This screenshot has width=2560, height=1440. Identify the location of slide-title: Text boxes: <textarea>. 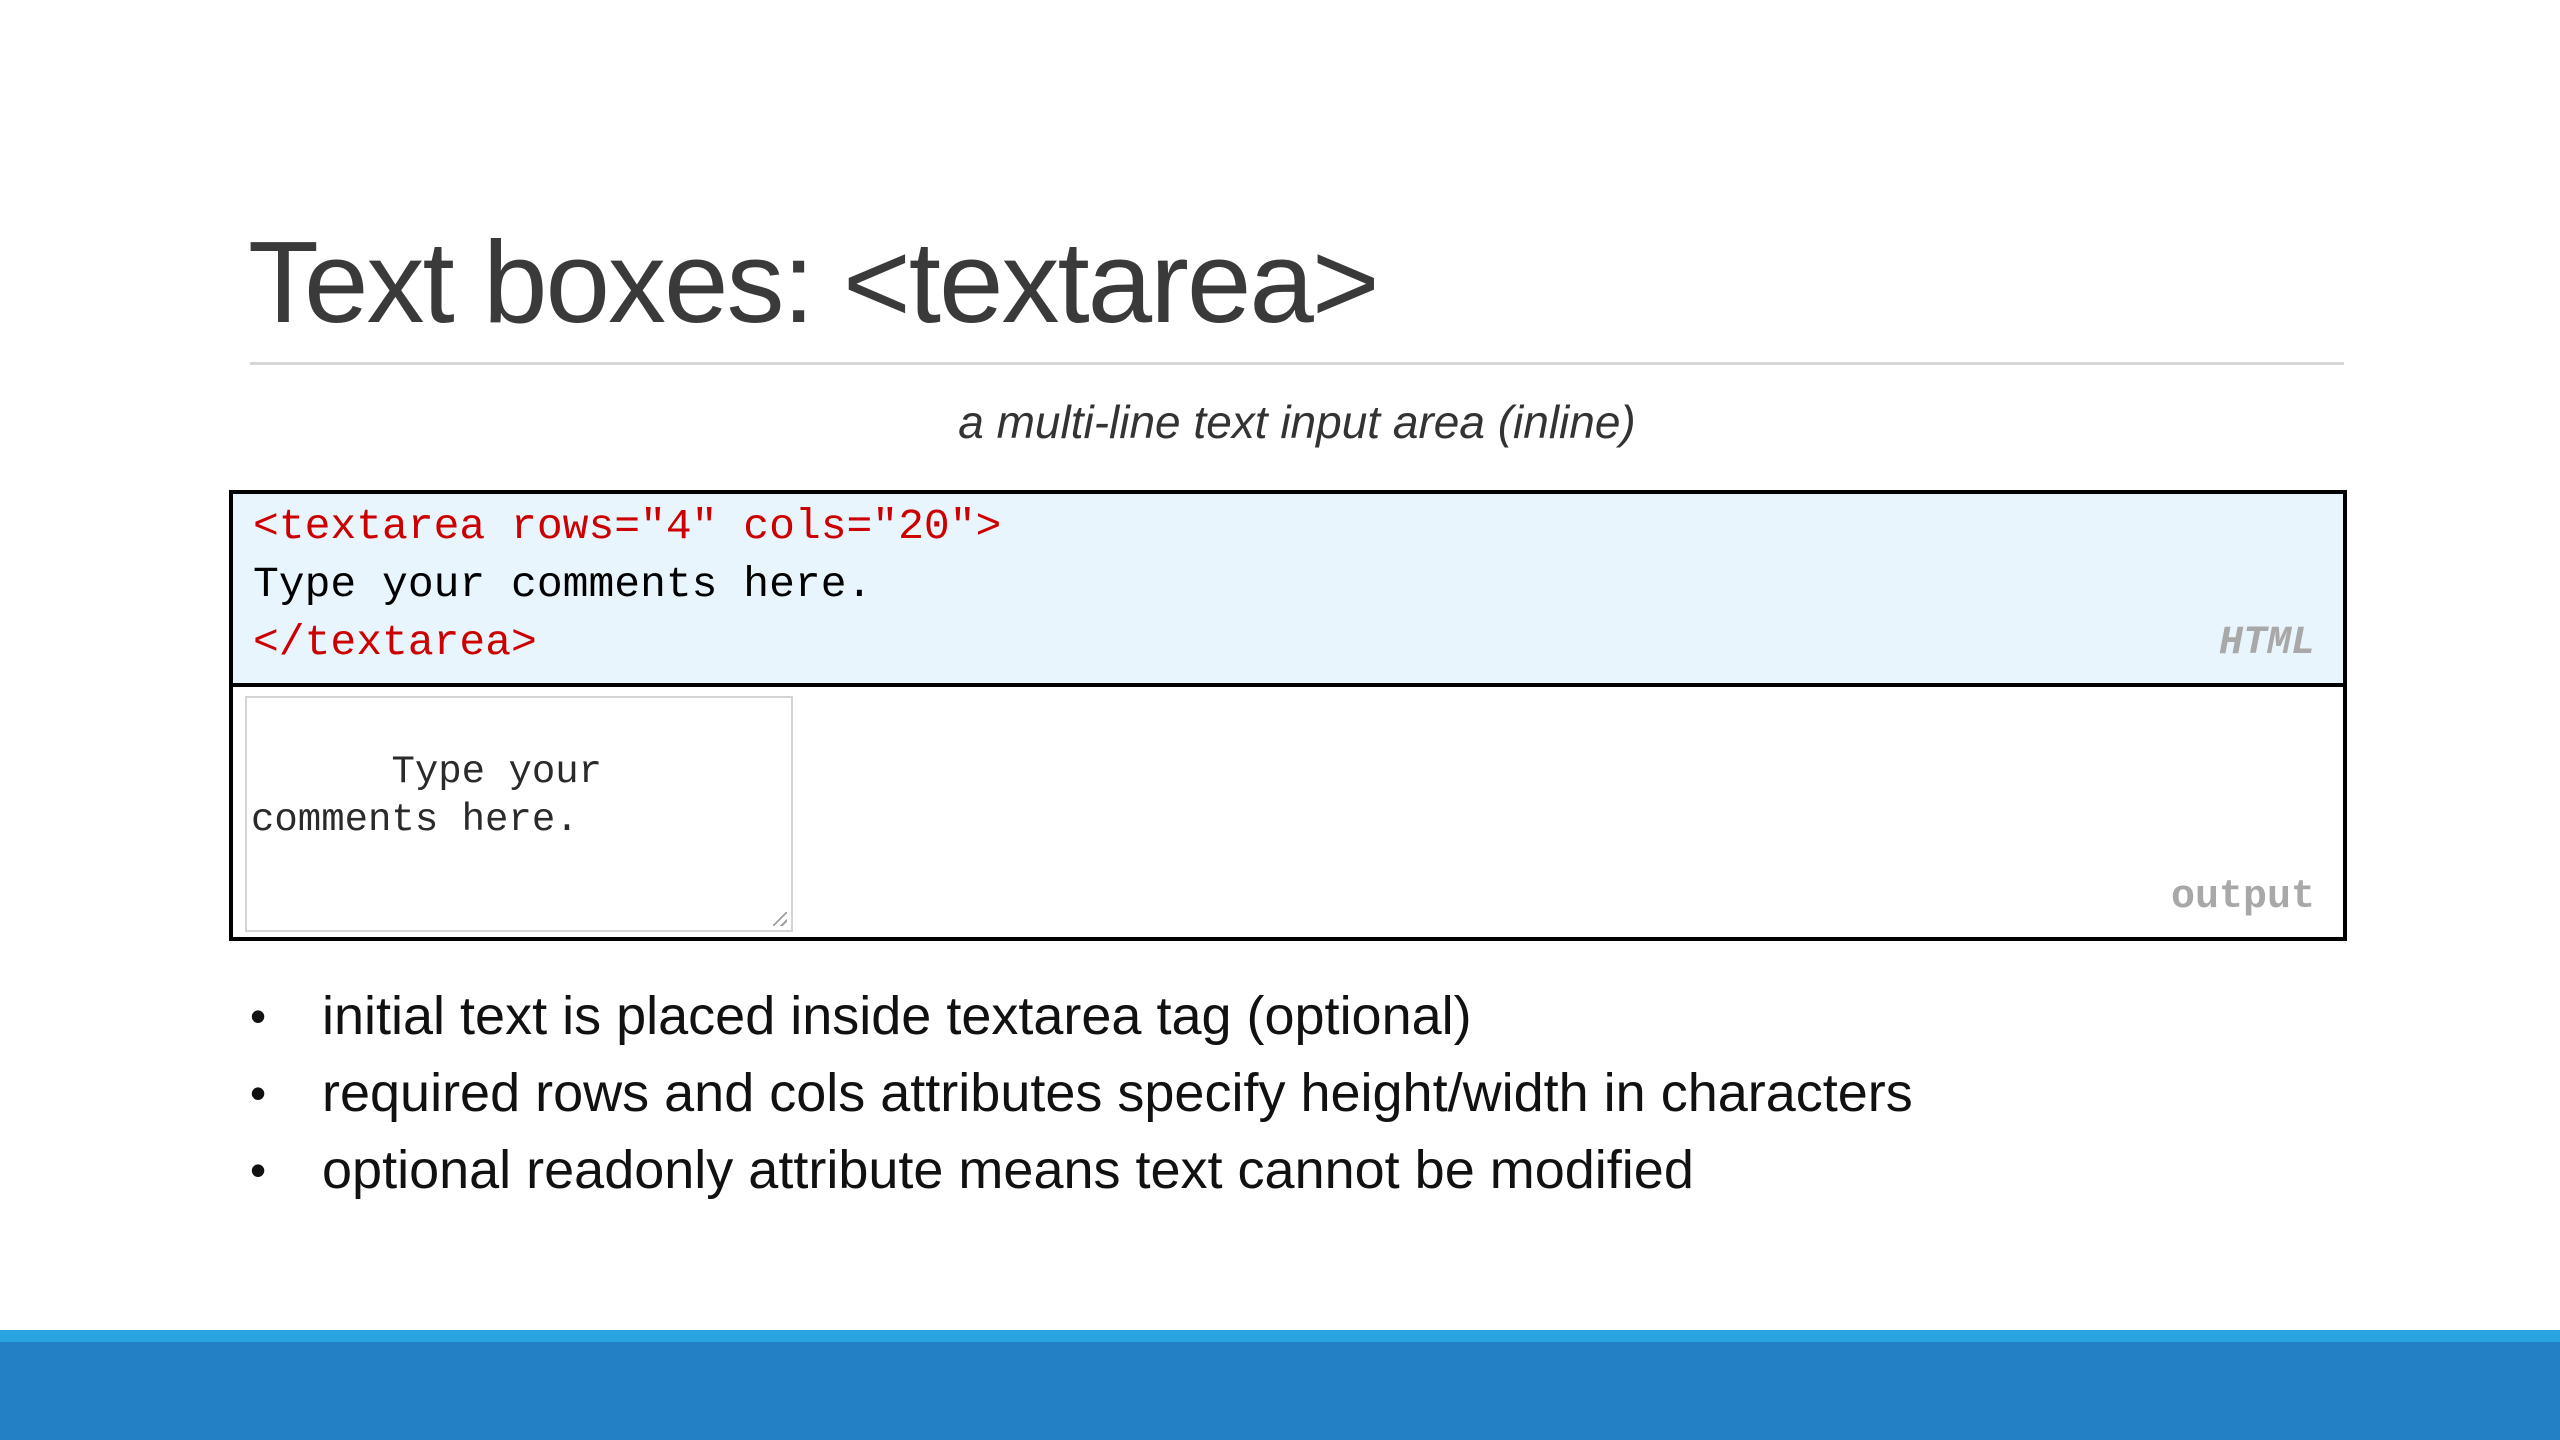
(814, 282).